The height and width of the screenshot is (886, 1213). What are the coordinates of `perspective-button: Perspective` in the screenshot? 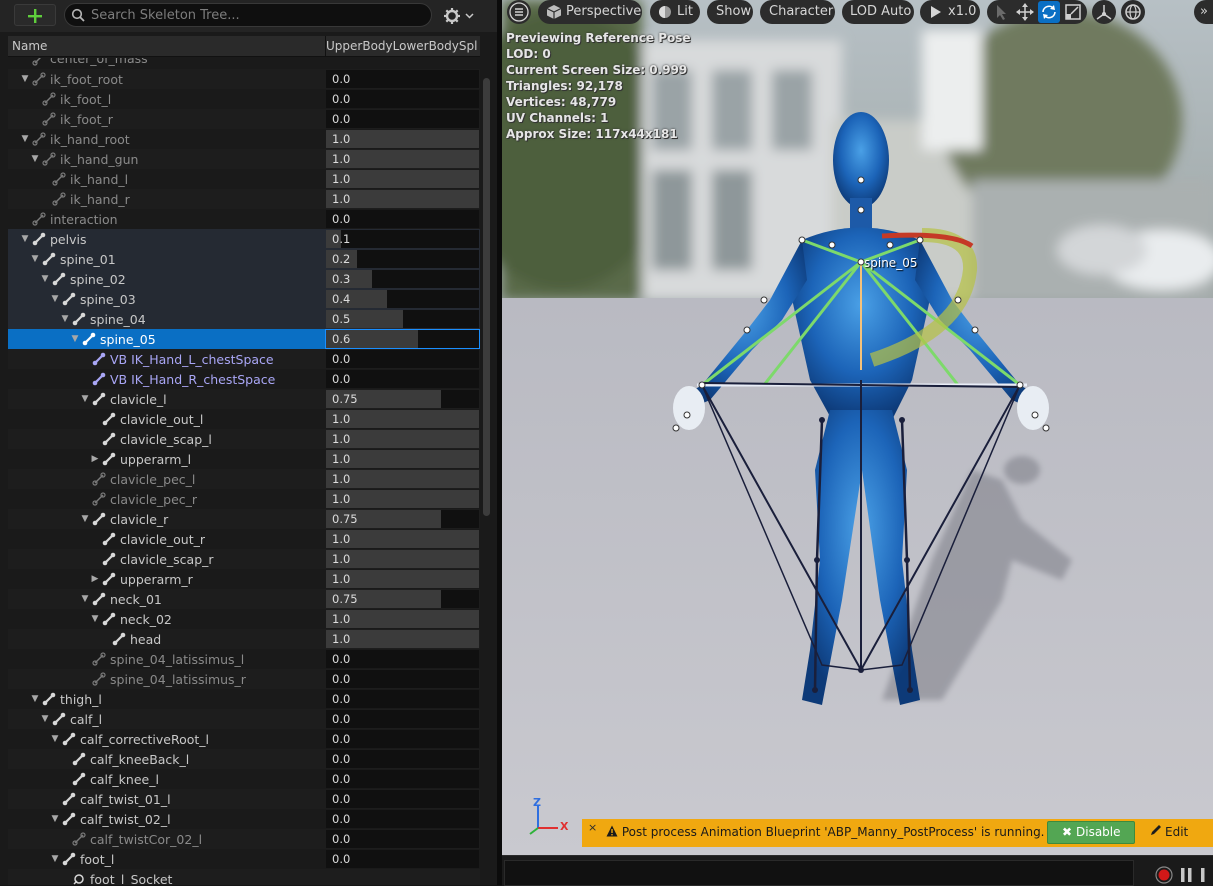 It's located at (590, 12).